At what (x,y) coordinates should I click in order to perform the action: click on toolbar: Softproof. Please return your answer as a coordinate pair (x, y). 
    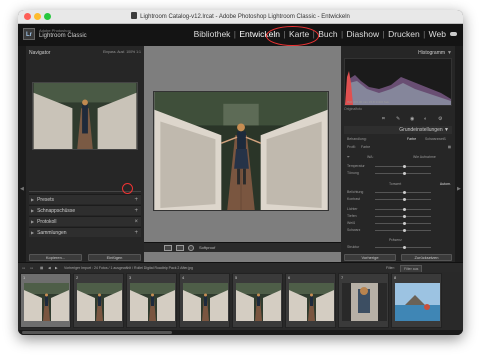
    Looking at the image, I should click on (242, 247).